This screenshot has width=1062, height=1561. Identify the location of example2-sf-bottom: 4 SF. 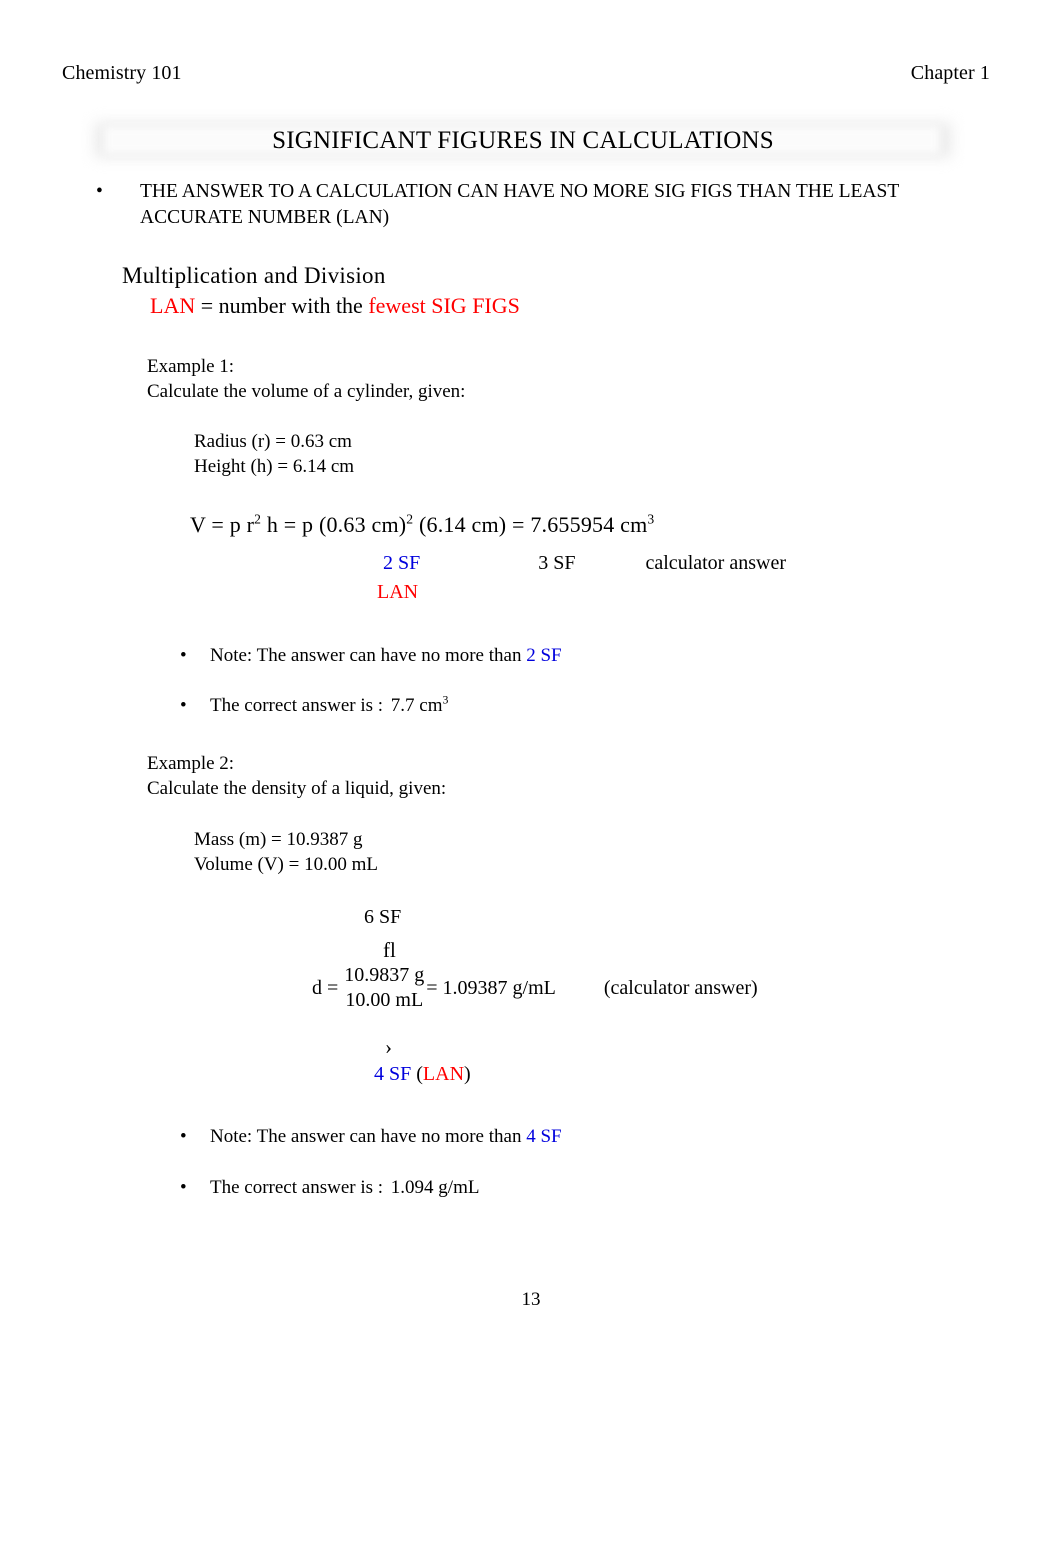
(393, 1074).